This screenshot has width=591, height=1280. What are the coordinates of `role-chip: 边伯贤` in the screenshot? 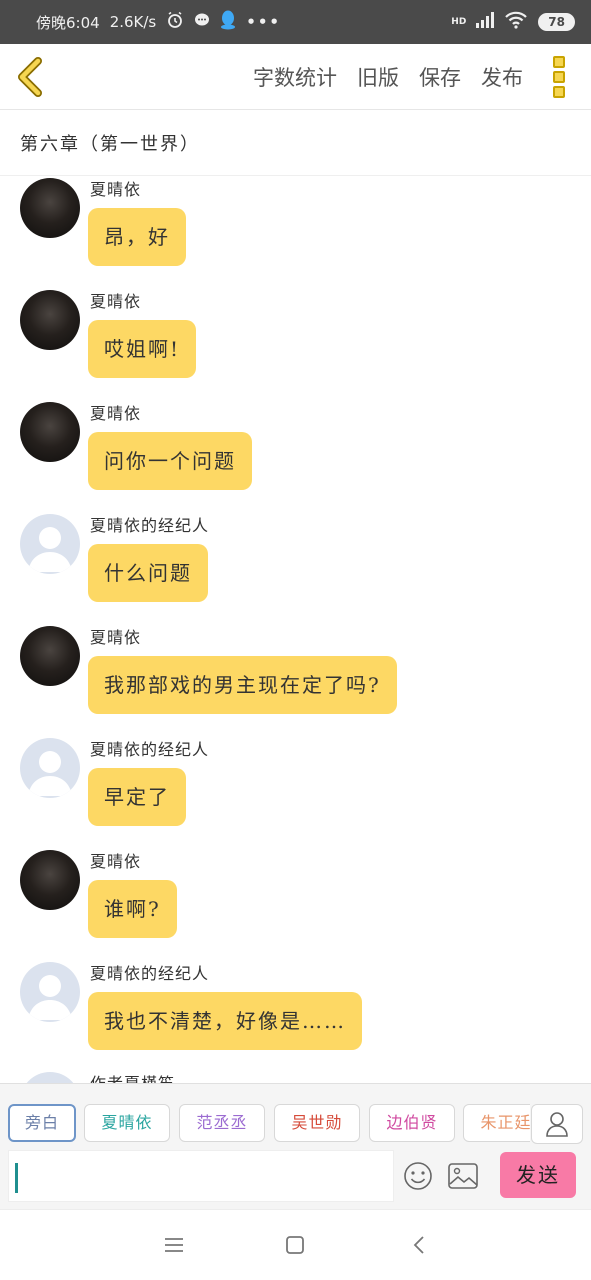 It's located at (412, 1123).